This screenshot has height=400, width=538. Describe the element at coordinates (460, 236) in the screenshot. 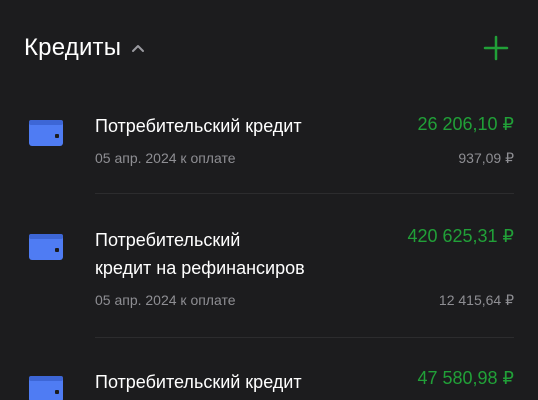

I see `loan-balance: 420 625,31 ₽` at that location.